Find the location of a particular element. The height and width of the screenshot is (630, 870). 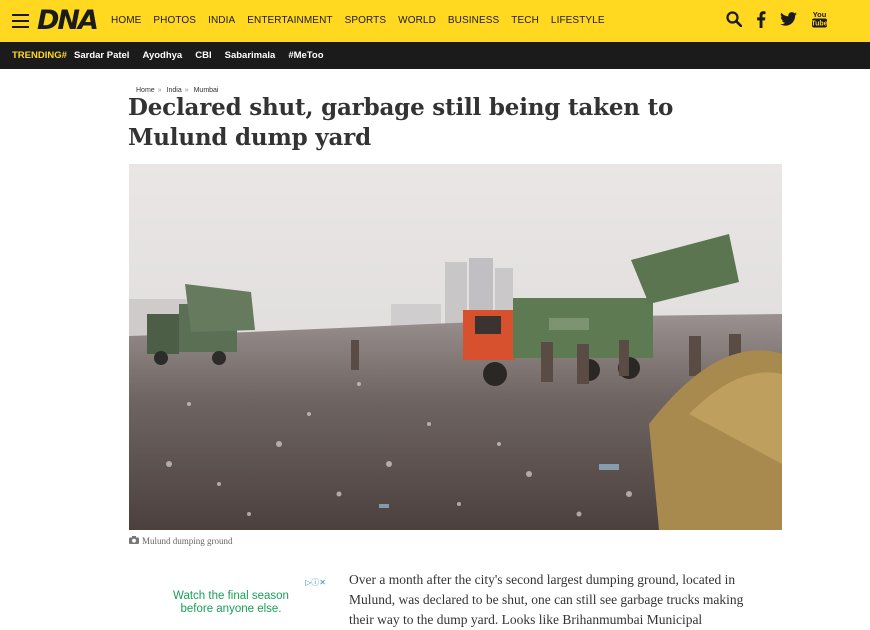

nav-india: INDIA is located at coordinates (221, 21).